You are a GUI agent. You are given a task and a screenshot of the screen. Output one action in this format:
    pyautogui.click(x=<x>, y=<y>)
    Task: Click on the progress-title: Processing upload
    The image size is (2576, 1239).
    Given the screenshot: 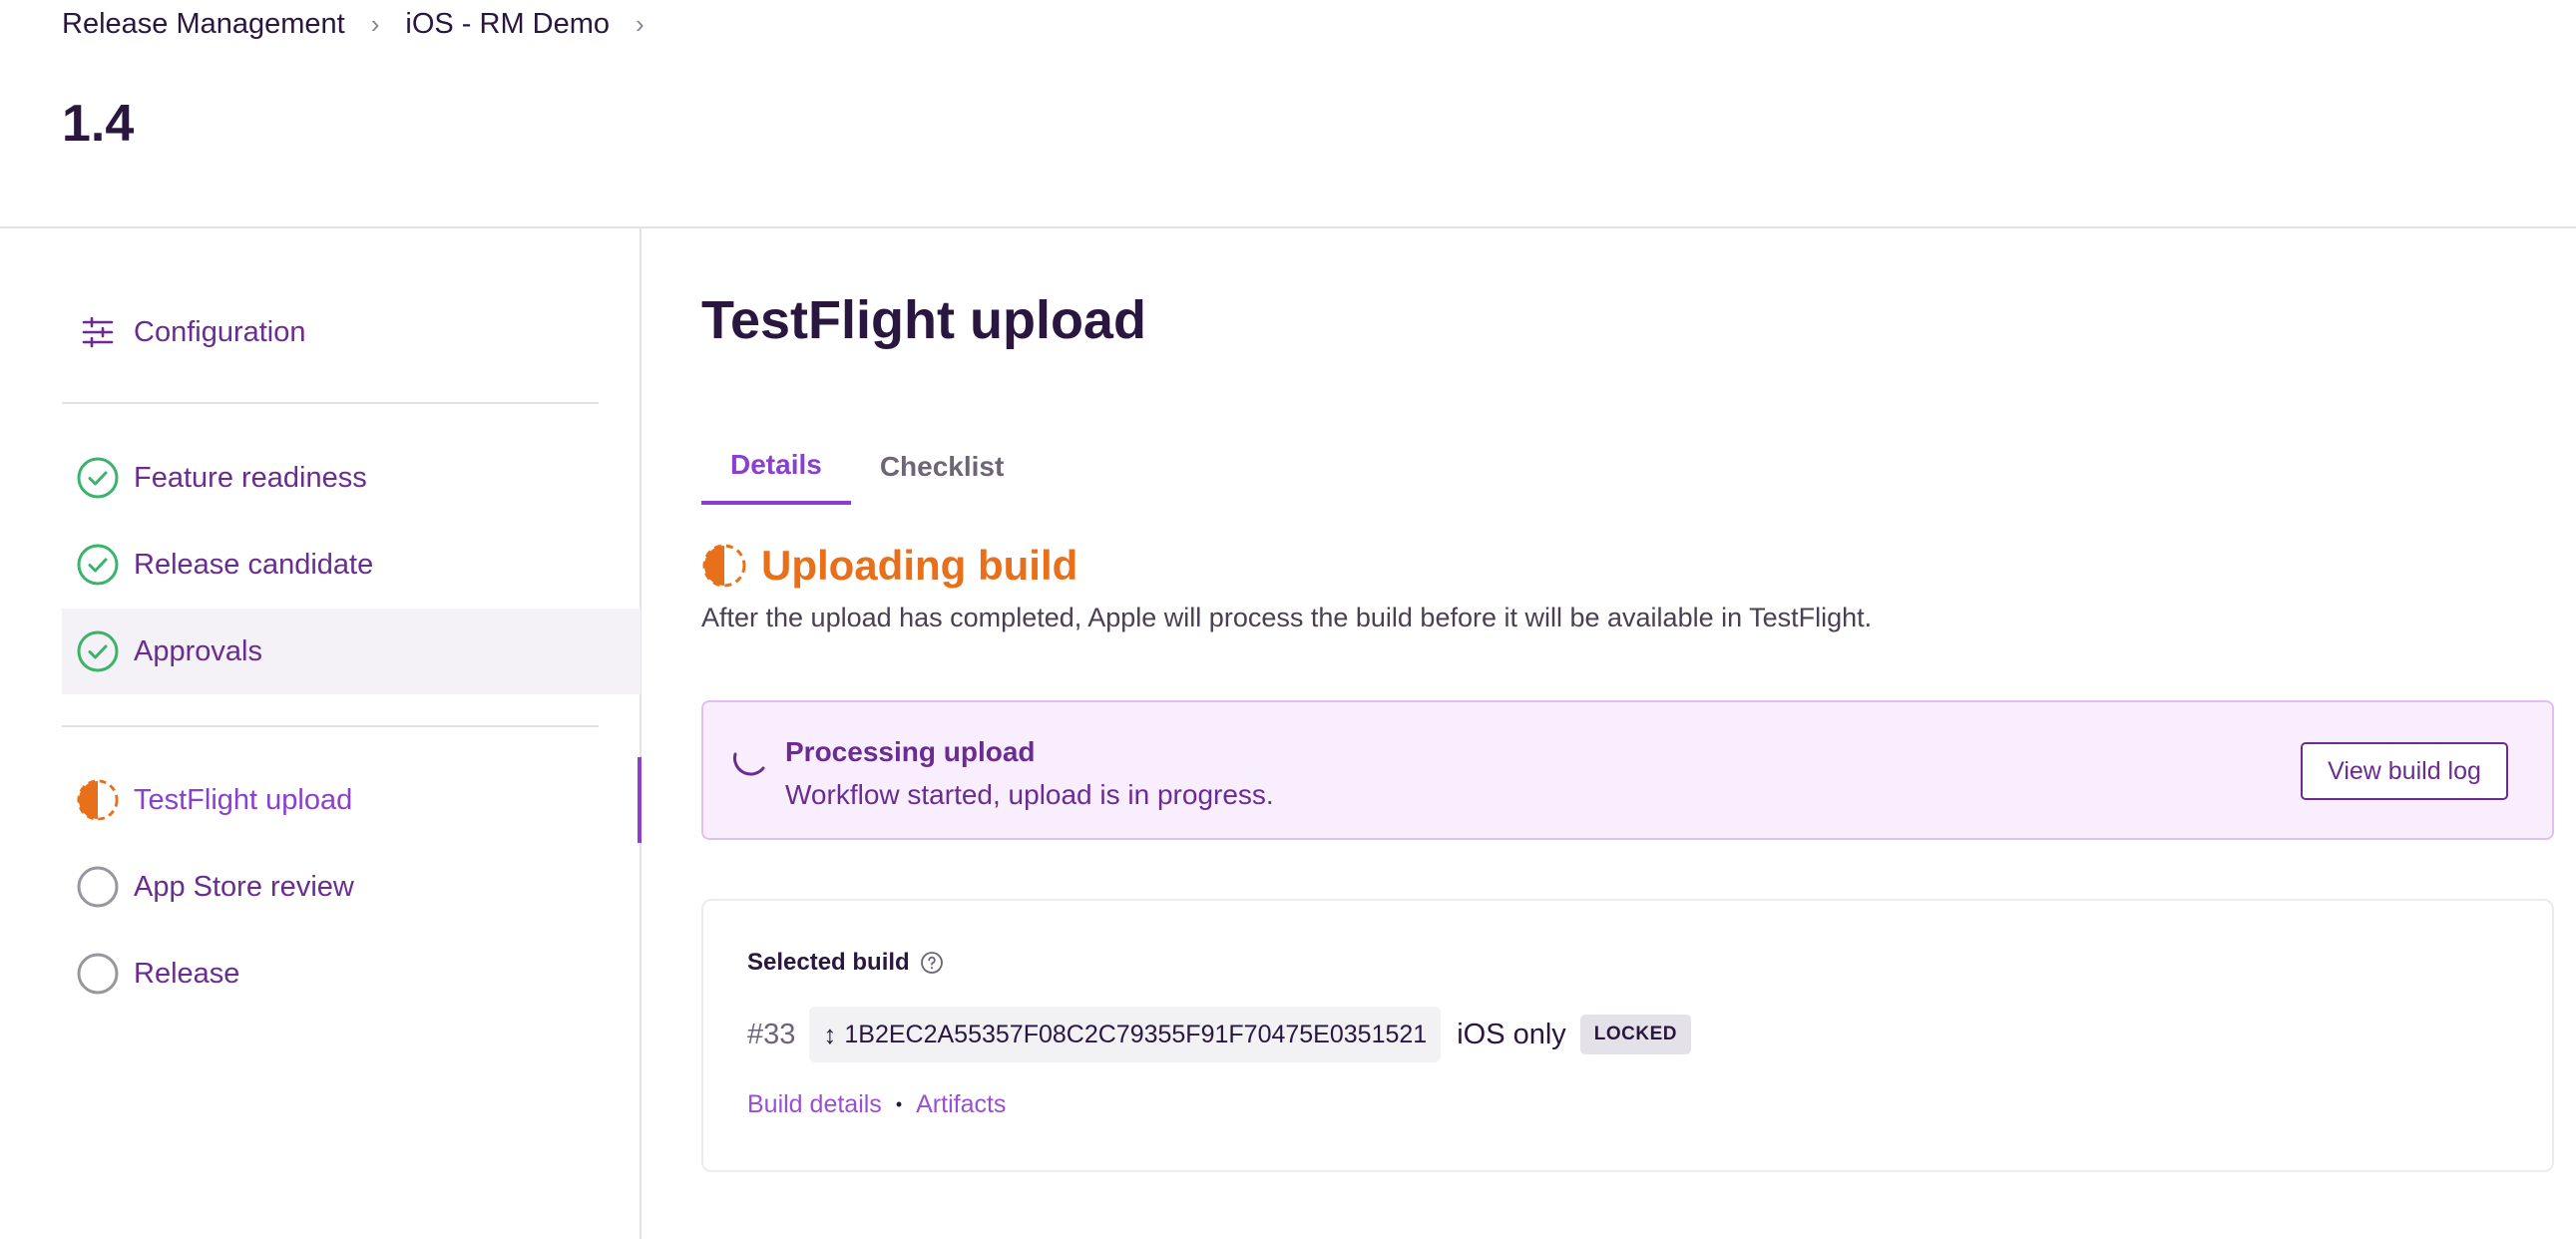 What is the action you would take?
    pyautogui.click(x=910, y=751)
    